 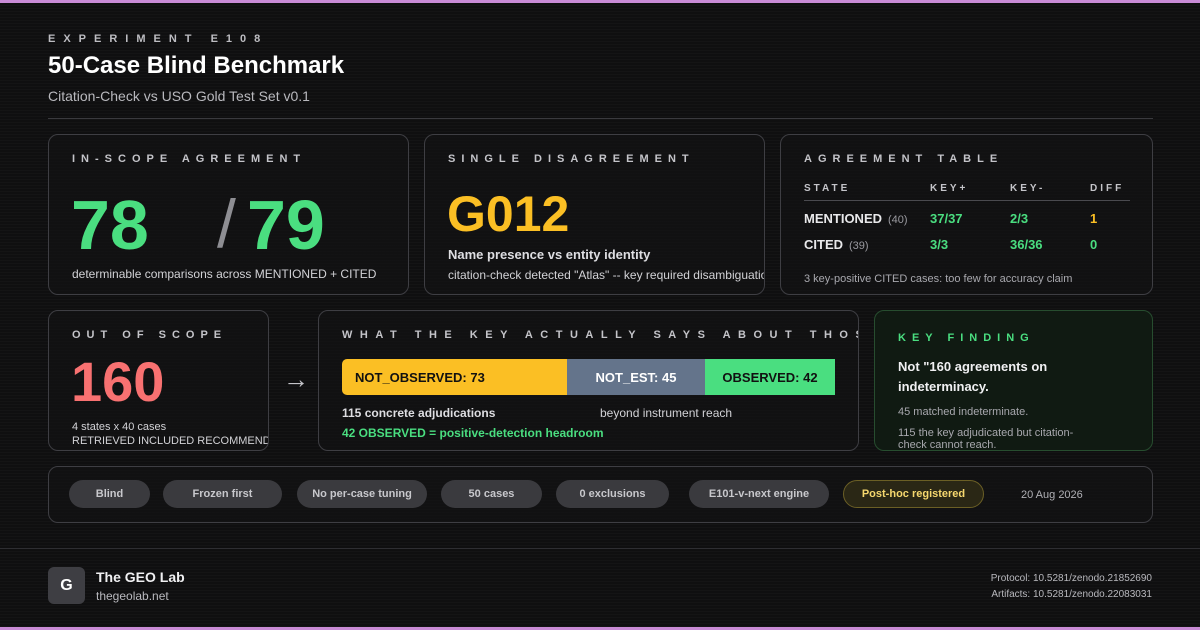 What do you see at coordinates (66, 585) in the screenshot?
I see `lab-logo: G` at bounding box center [66, 585].